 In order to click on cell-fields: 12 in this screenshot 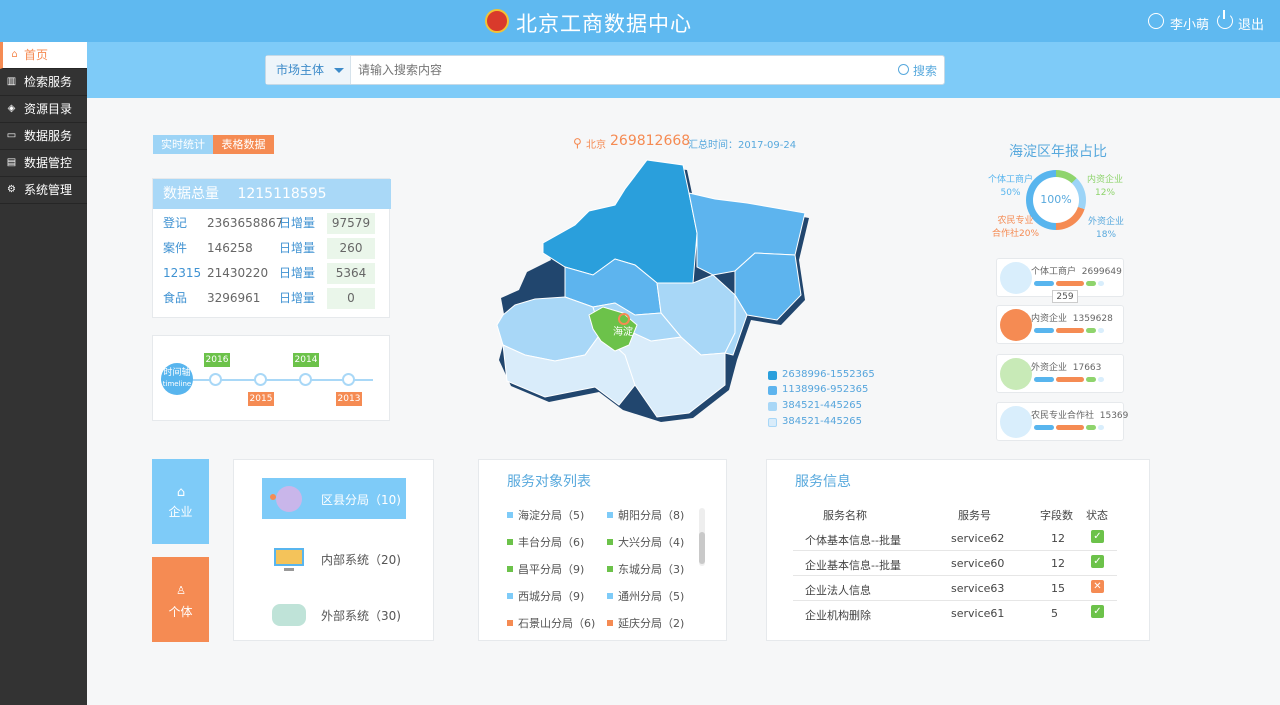, I will do `click(1058, 563)`.